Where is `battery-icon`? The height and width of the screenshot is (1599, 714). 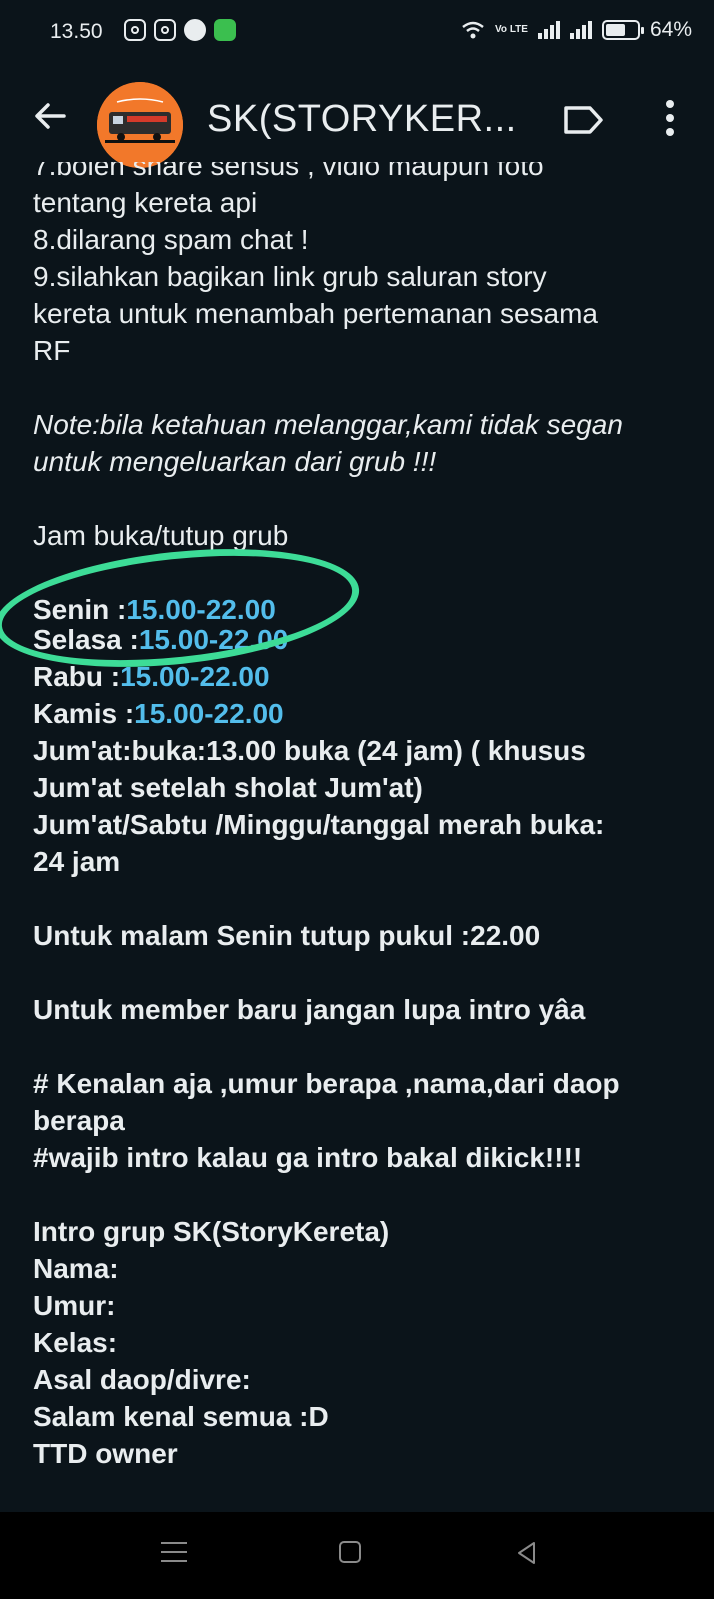 battery-icon is located at coordinates (622, 30).